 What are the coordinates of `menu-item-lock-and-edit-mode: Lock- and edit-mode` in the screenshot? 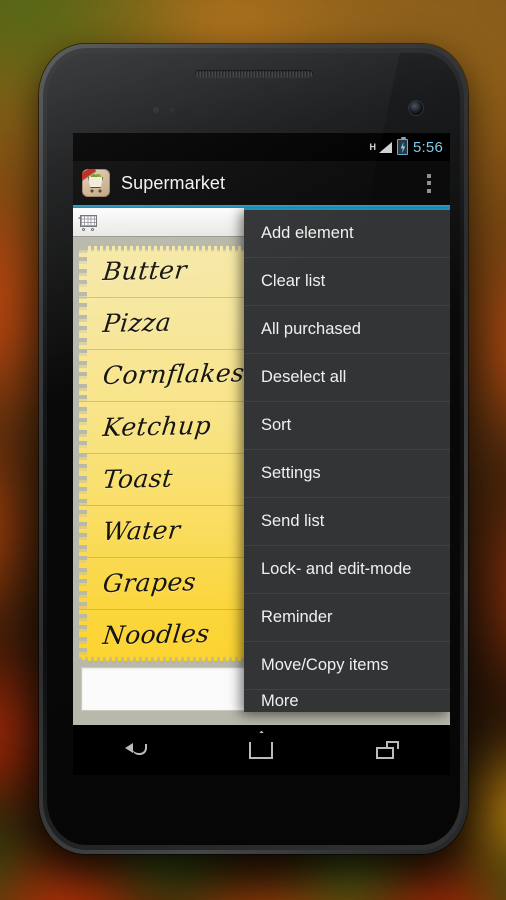 It's located at (347, 570).